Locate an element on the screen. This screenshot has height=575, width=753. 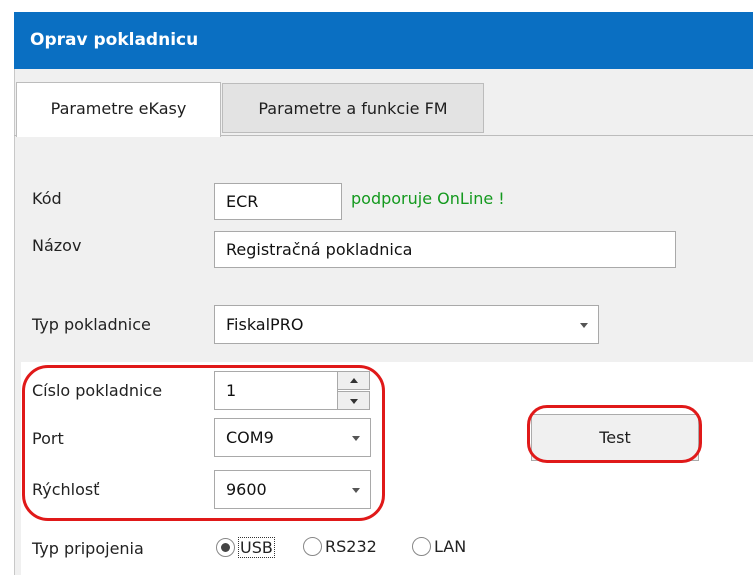
typ-pokladnice-label: Typ pokladnice is located at coordinates (91, 324).